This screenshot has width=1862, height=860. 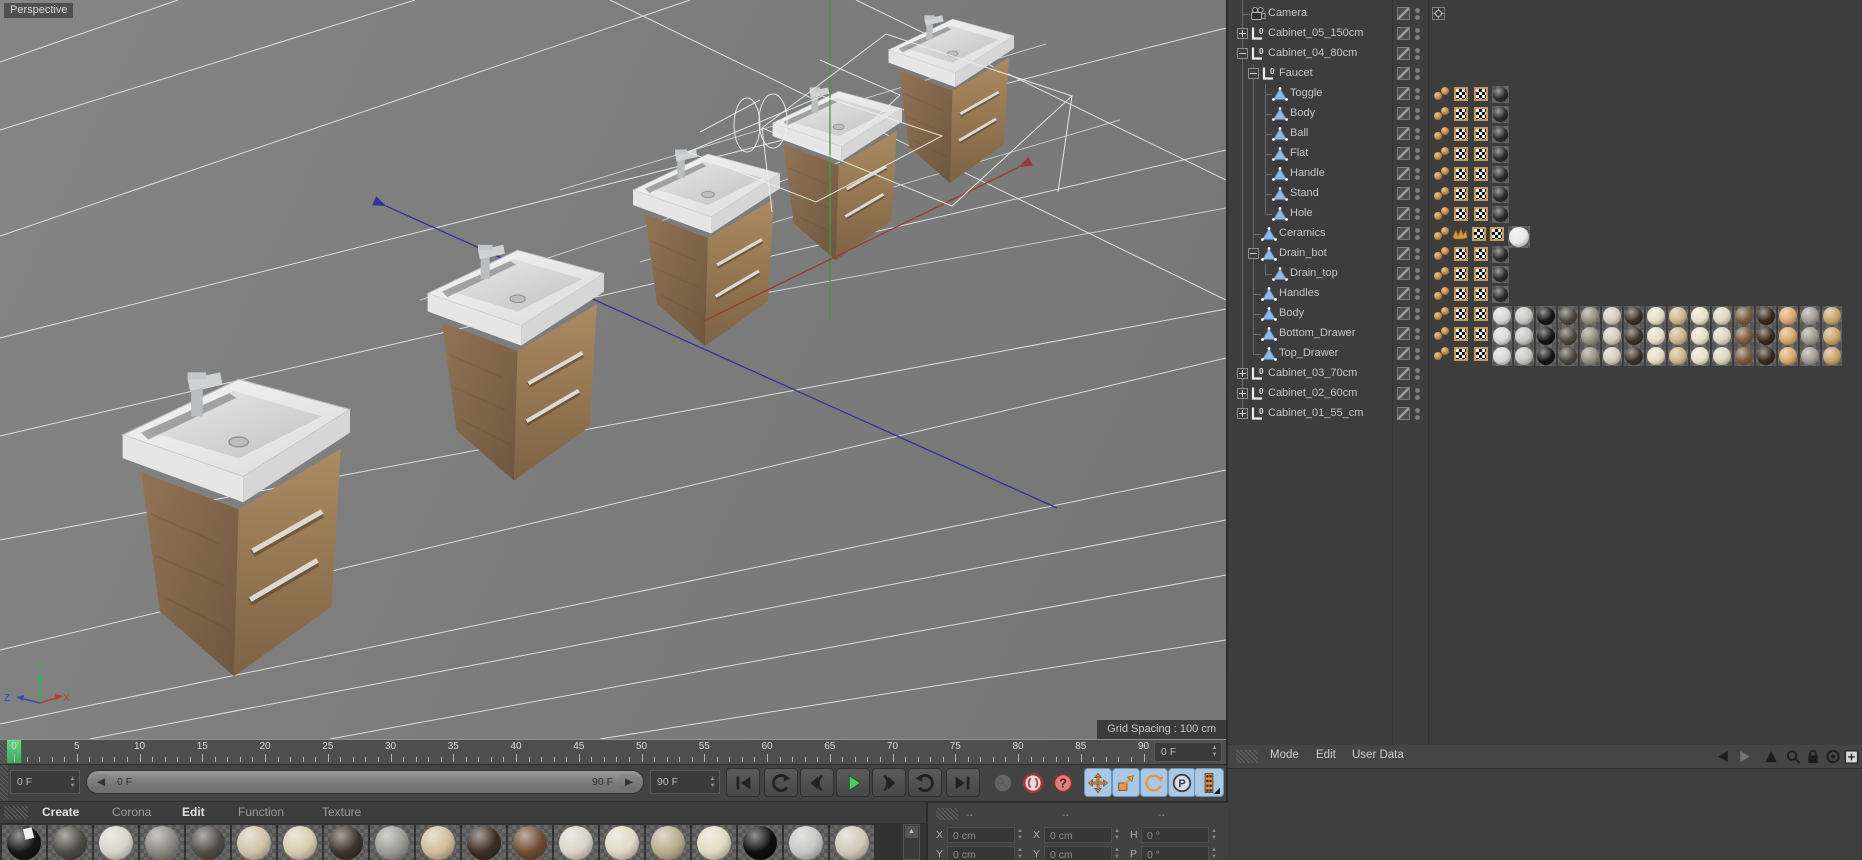 I want to click on material-menu-create: Create, so click(x=60, y=812).